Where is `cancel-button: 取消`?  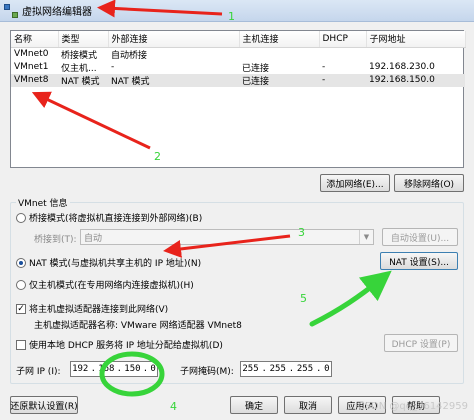 cancel-button: 取消 is located at coordinates (308, 405).